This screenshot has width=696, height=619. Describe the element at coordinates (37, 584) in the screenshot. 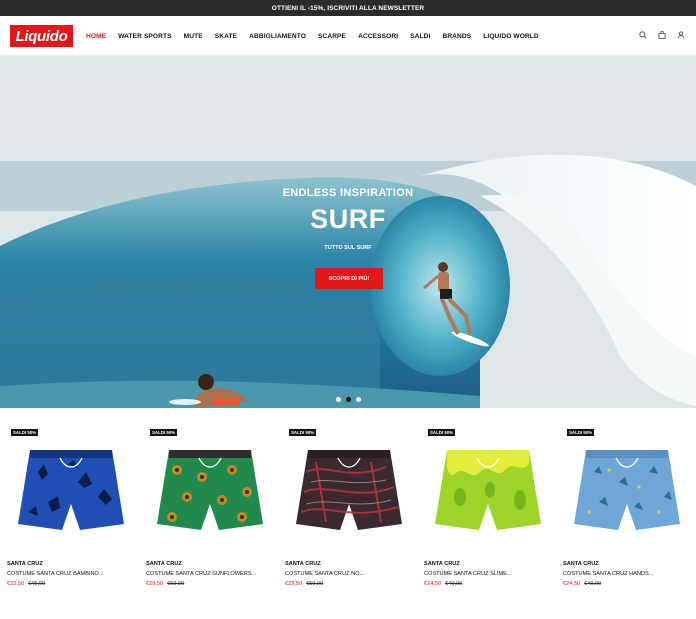

I see `original-price: €45,00` at that location.